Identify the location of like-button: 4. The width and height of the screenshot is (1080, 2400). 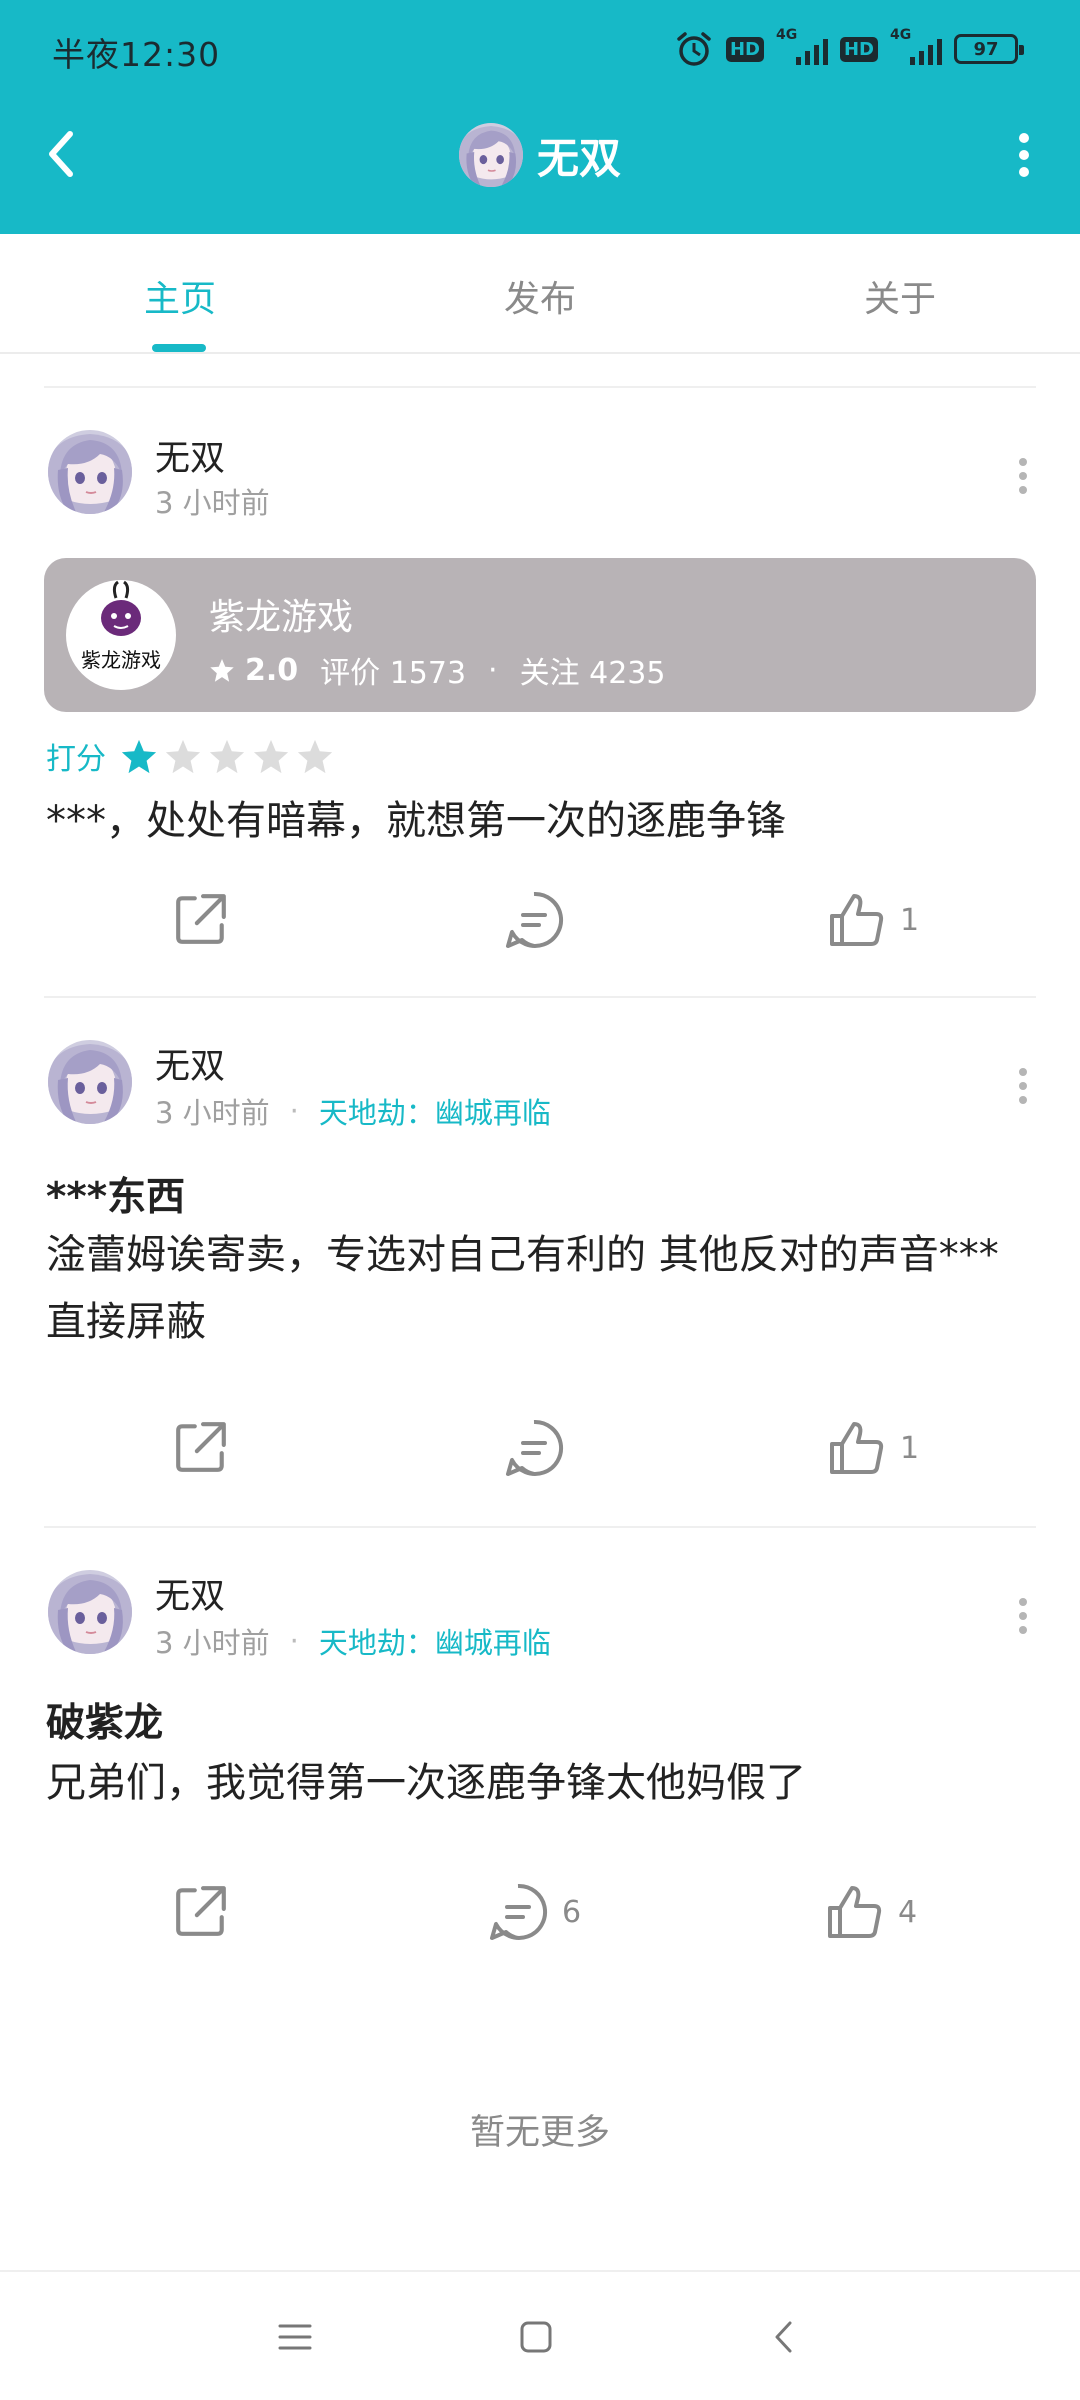
(870, 1912).